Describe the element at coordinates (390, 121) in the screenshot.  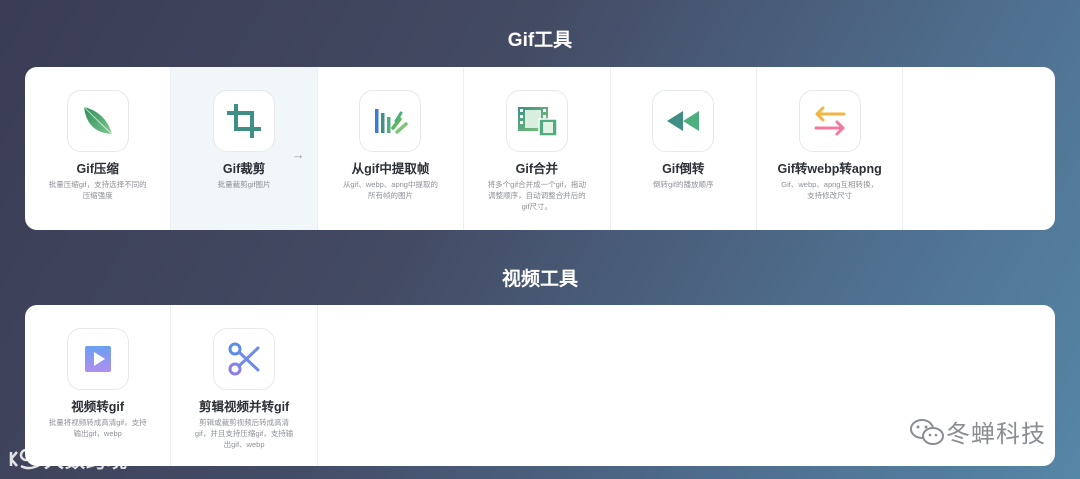
I see `frames-extract-icon` at that location.